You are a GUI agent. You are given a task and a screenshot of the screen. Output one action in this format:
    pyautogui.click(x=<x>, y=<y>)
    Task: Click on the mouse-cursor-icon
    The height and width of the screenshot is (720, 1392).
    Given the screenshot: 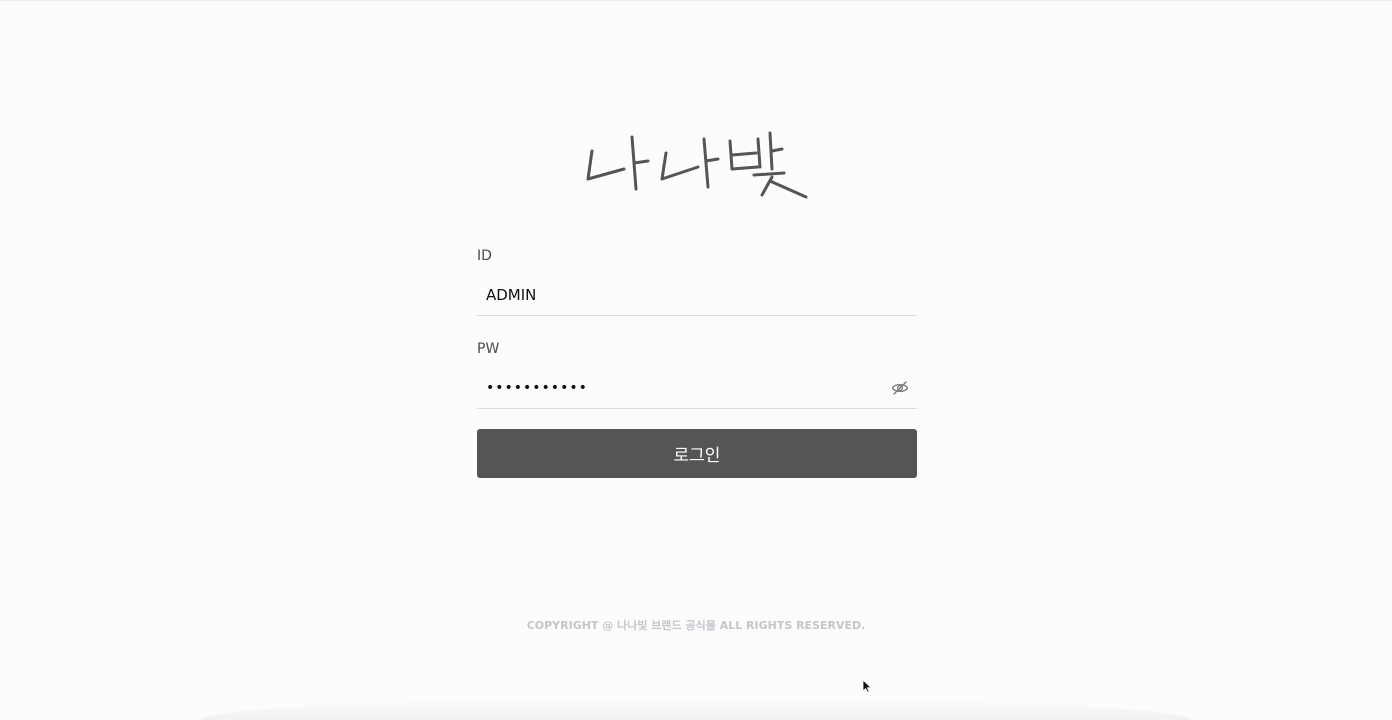 What is the action you would take?
    pyautogui.click(x=867, y=686)
    